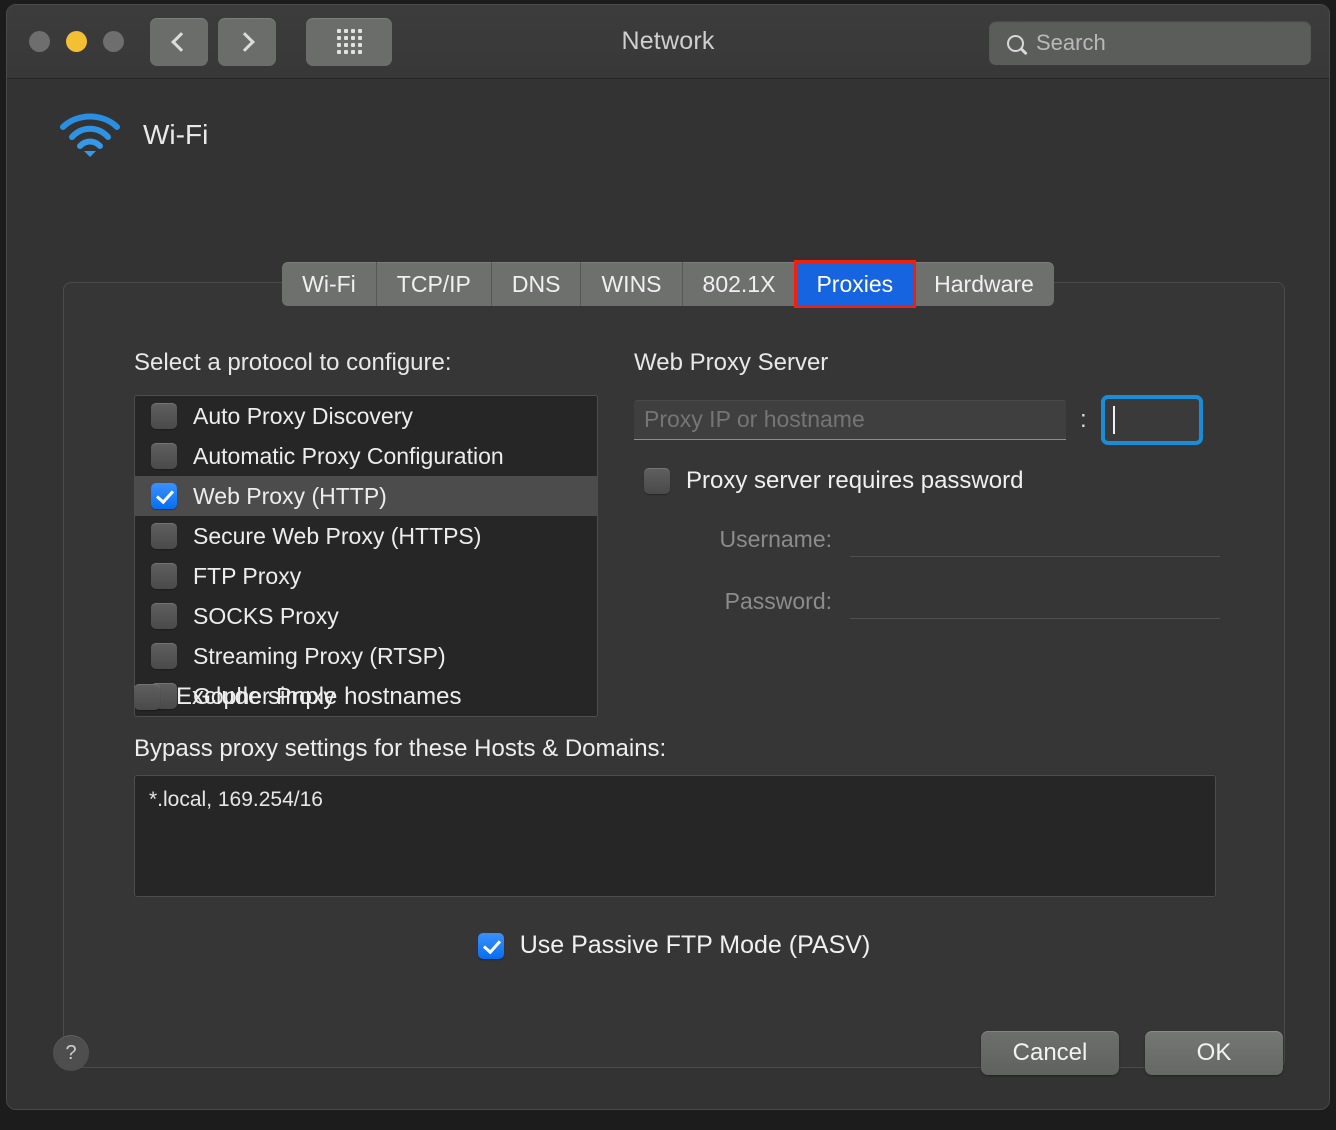  I want to click on show-all-grid-icon, so click(349, 41).